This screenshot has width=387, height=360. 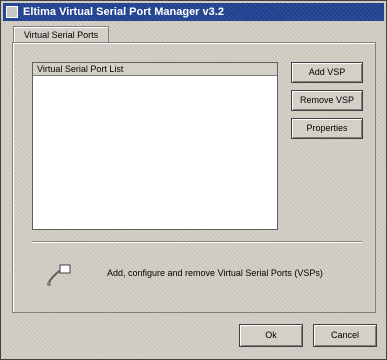 What do you see at coordinates (61, 34) in the screenshot?
I see `tab-virtual-serial-ports: Virtual Serial Ports` at bounding box center [61, 34].